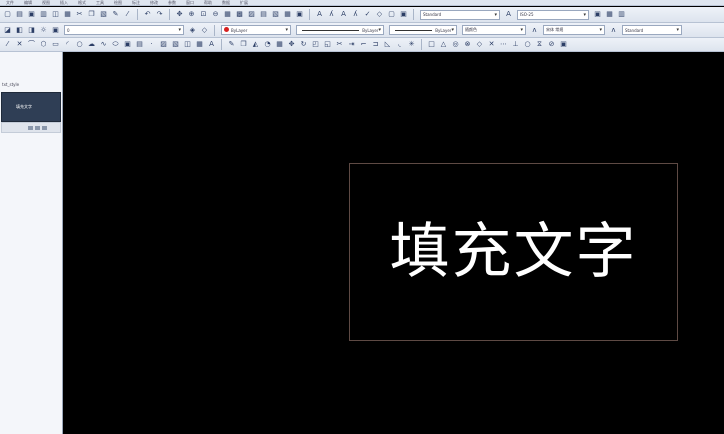 The image size is (724, 434). Describe the element at coordinates (379, 14) in the screenshot. I see `text-justify-icon: ◇` at that location.